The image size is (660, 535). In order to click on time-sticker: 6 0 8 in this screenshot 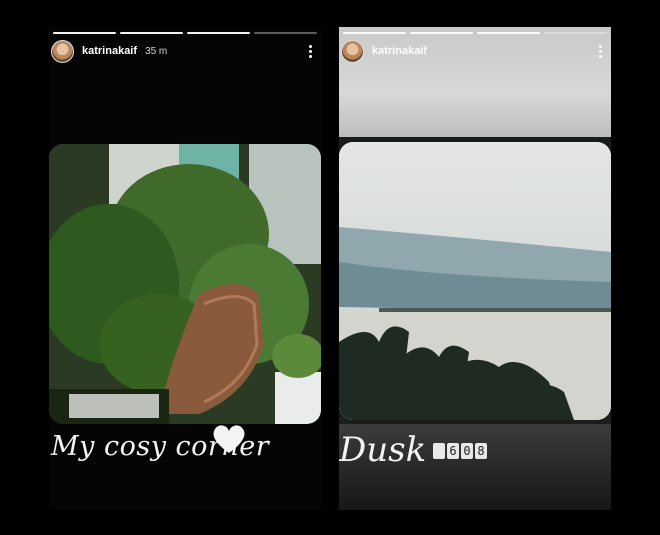, I will do `click(460, 451)`.